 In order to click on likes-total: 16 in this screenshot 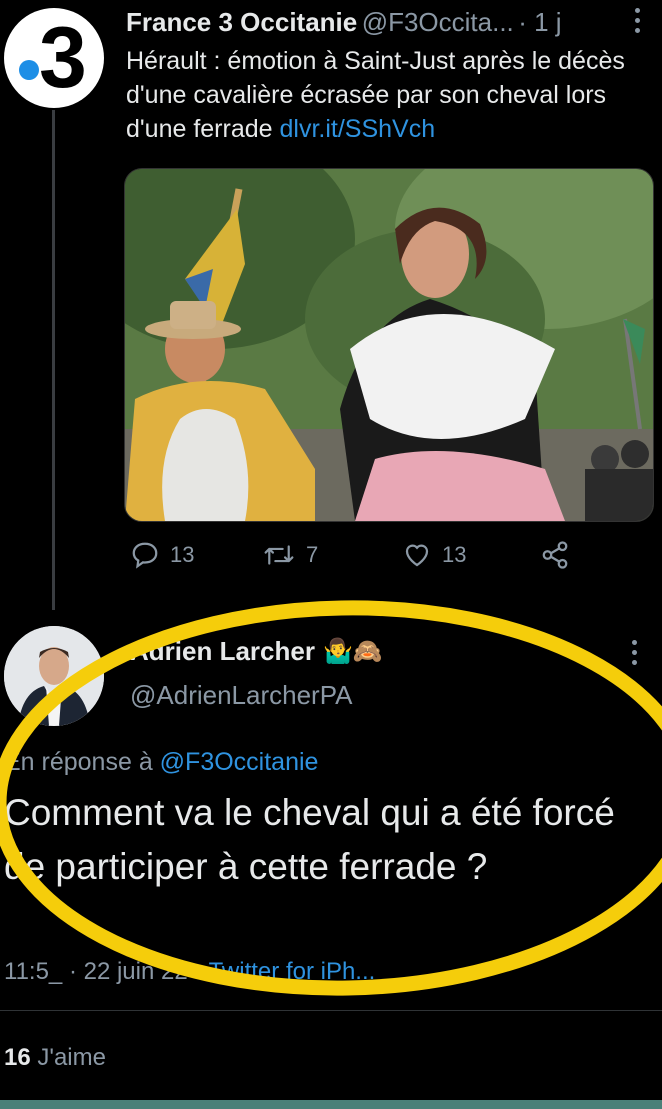, I will do `click(17, 1057)`.